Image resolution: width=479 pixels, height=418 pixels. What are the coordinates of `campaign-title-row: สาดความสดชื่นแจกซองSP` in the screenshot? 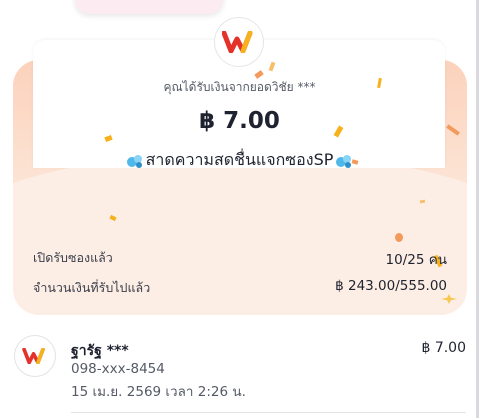 It's located at (239, 160).